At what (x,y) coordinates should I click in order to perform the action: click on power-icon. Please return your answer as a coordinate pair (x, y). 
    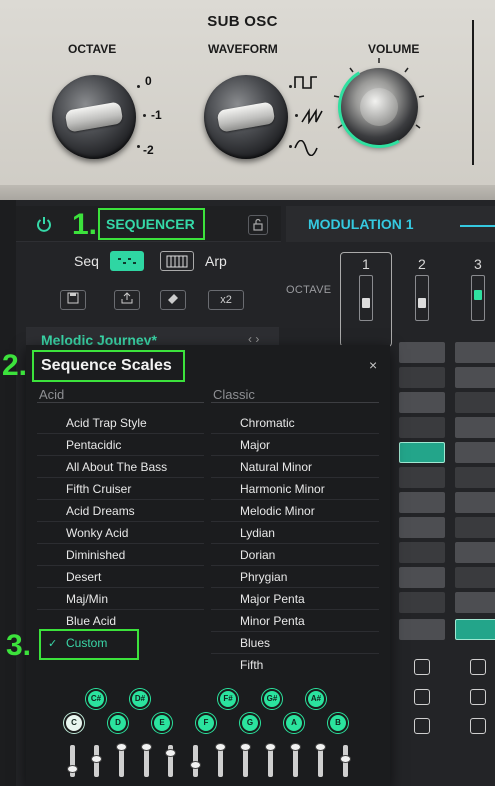
    Looking at the image, I should click on (44, 224).